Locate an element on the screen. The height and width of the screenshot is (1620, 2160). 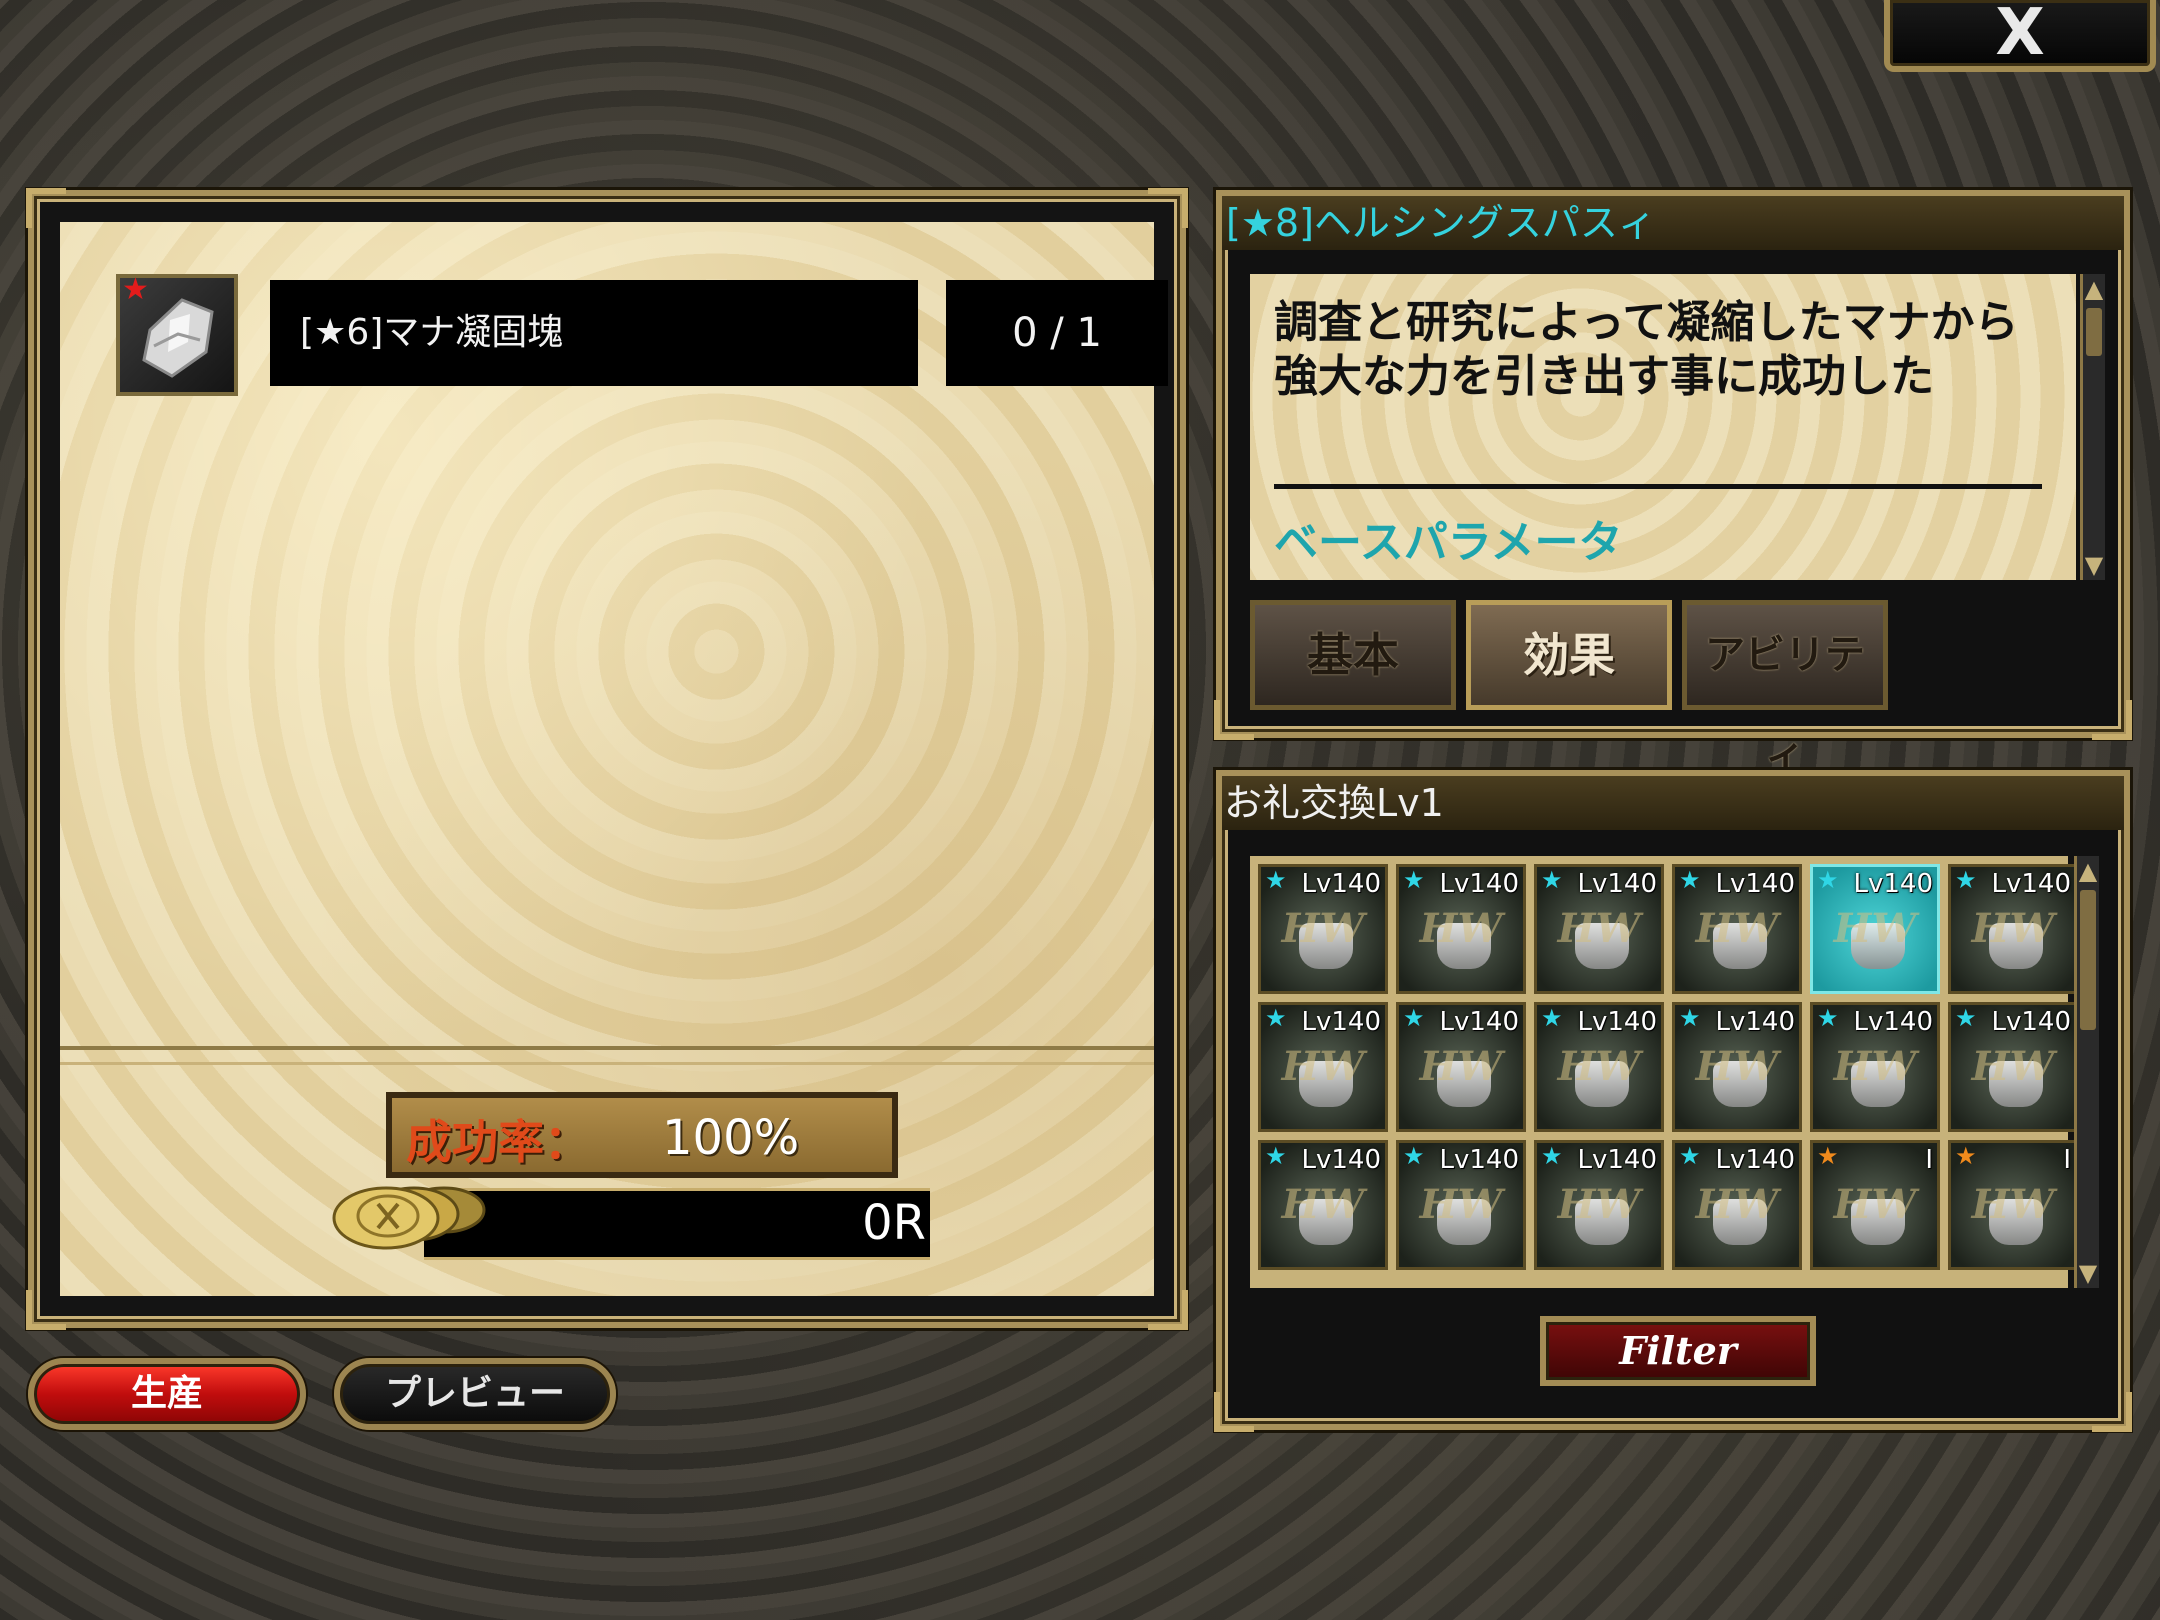
divider is located at coordinates (607, 1055).